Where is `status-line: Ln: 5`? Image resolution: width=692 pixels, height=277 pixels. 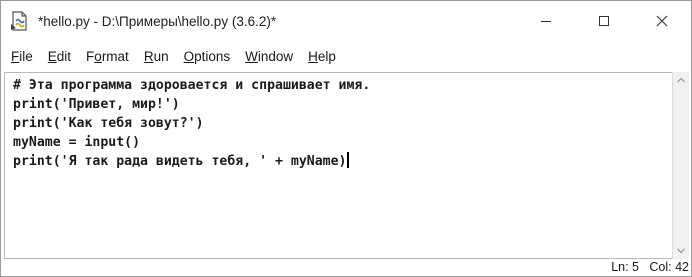
status-line: Ln: 5 is located at coordinates (625, 267).